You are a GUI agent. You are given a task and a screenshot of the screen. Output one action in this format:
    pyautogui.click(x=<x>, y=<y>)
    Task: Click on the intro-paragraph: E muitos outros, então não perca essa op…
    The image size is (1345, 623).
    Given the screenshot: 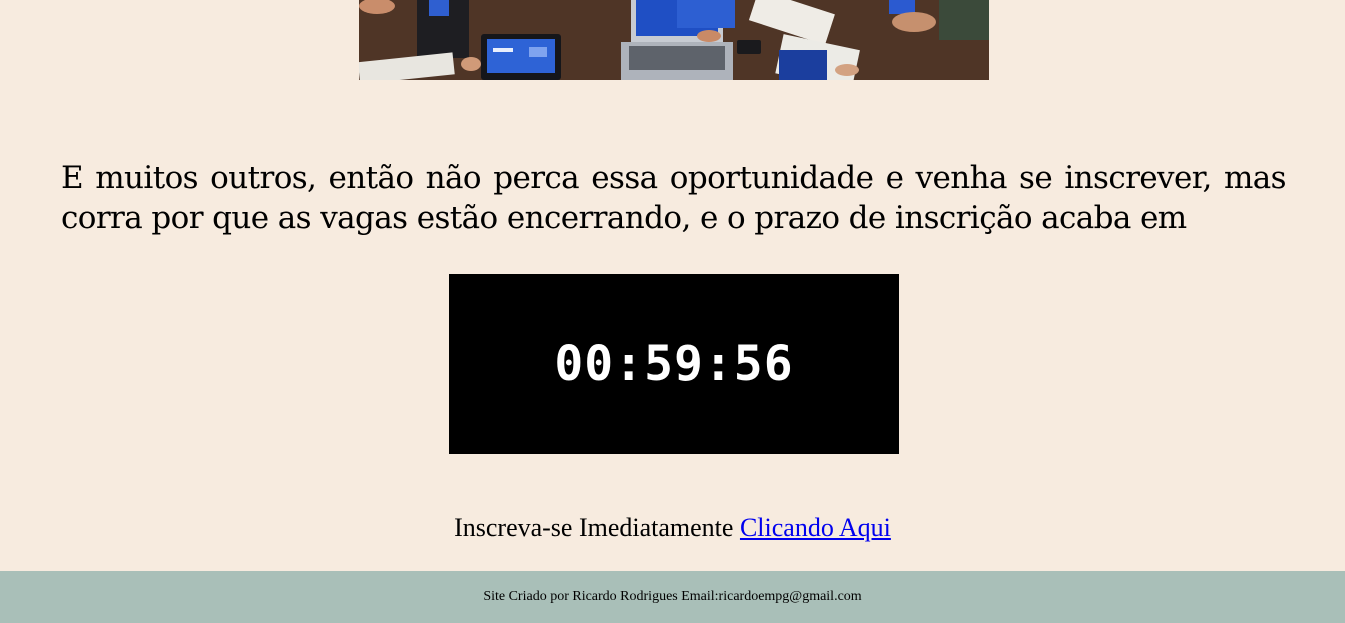 What is the action you would take?
    pyautogui.click(x=674, y=198)
    